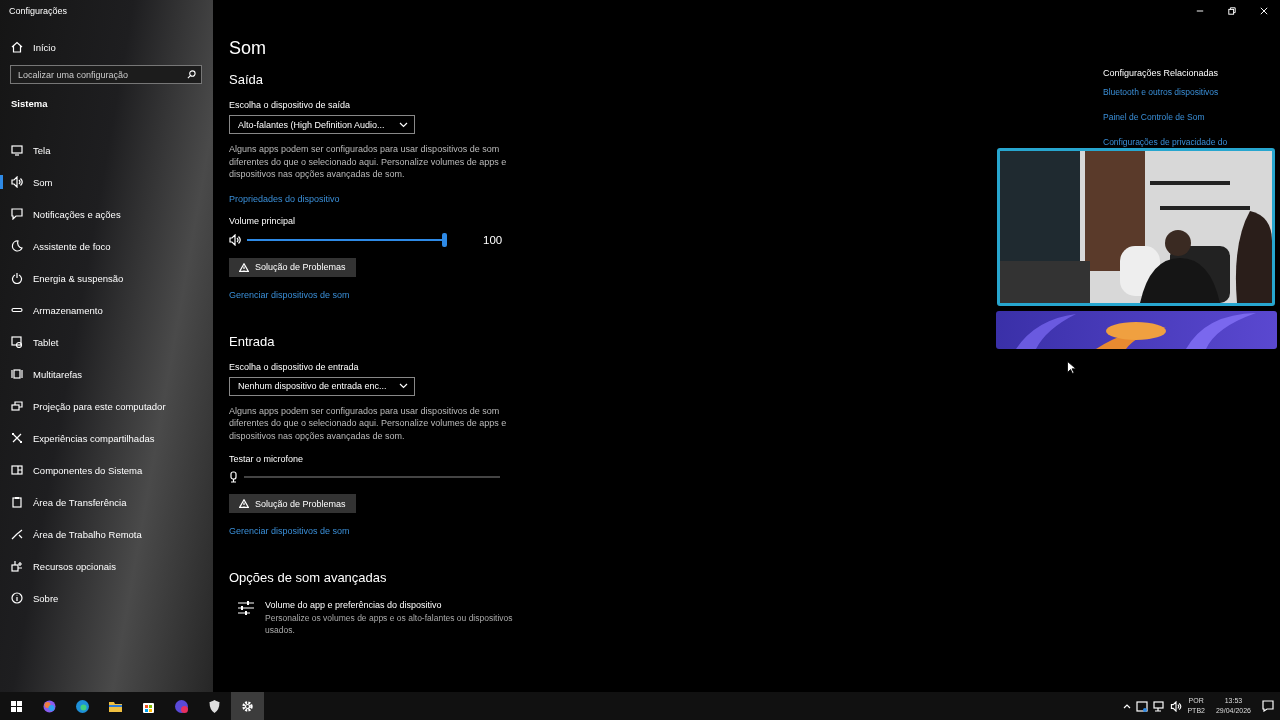  Describe the element at coordinates (44, 47) in the screenshot. I see `home-link: Início` at that location.